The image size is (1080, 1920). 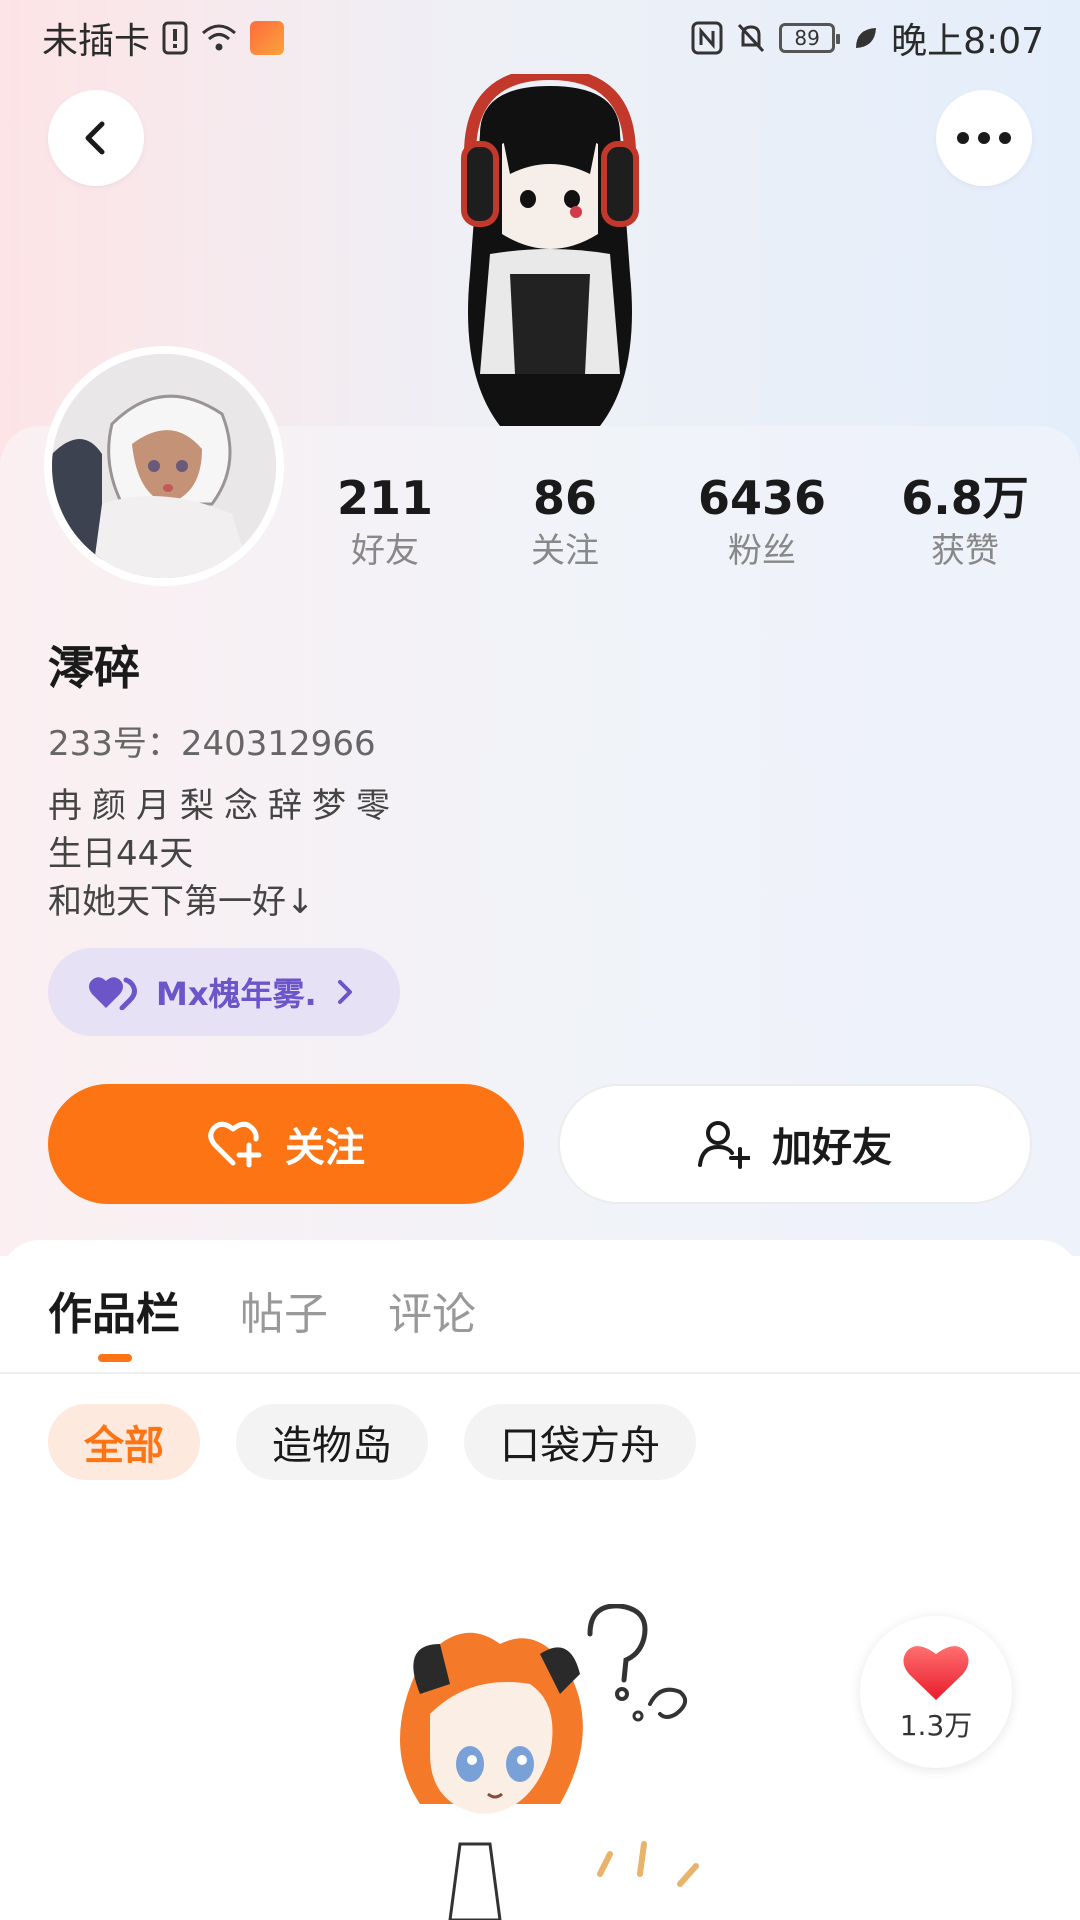 What do you see at coordinates (96, 41) in the screenshot?
I see `carrier-text: 未插卡` at bounding box center [96, 41].